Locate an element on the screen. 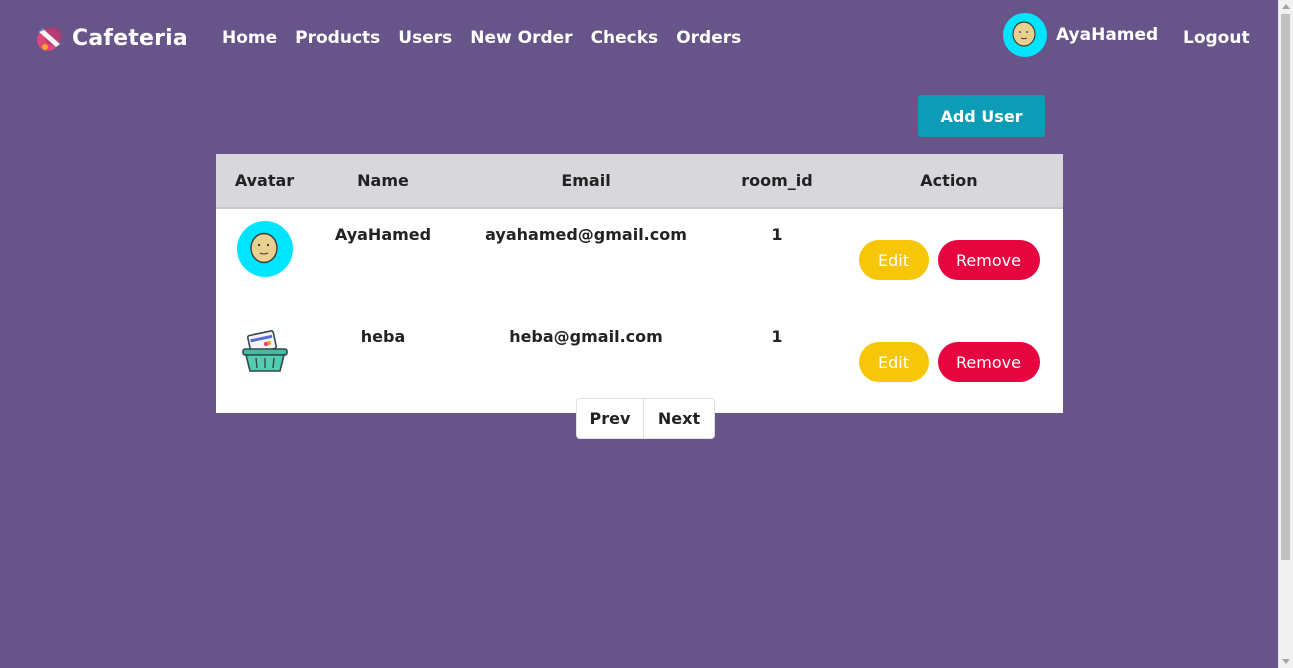  column-header-avatar: Avatar is located at coordinates (264, 181).